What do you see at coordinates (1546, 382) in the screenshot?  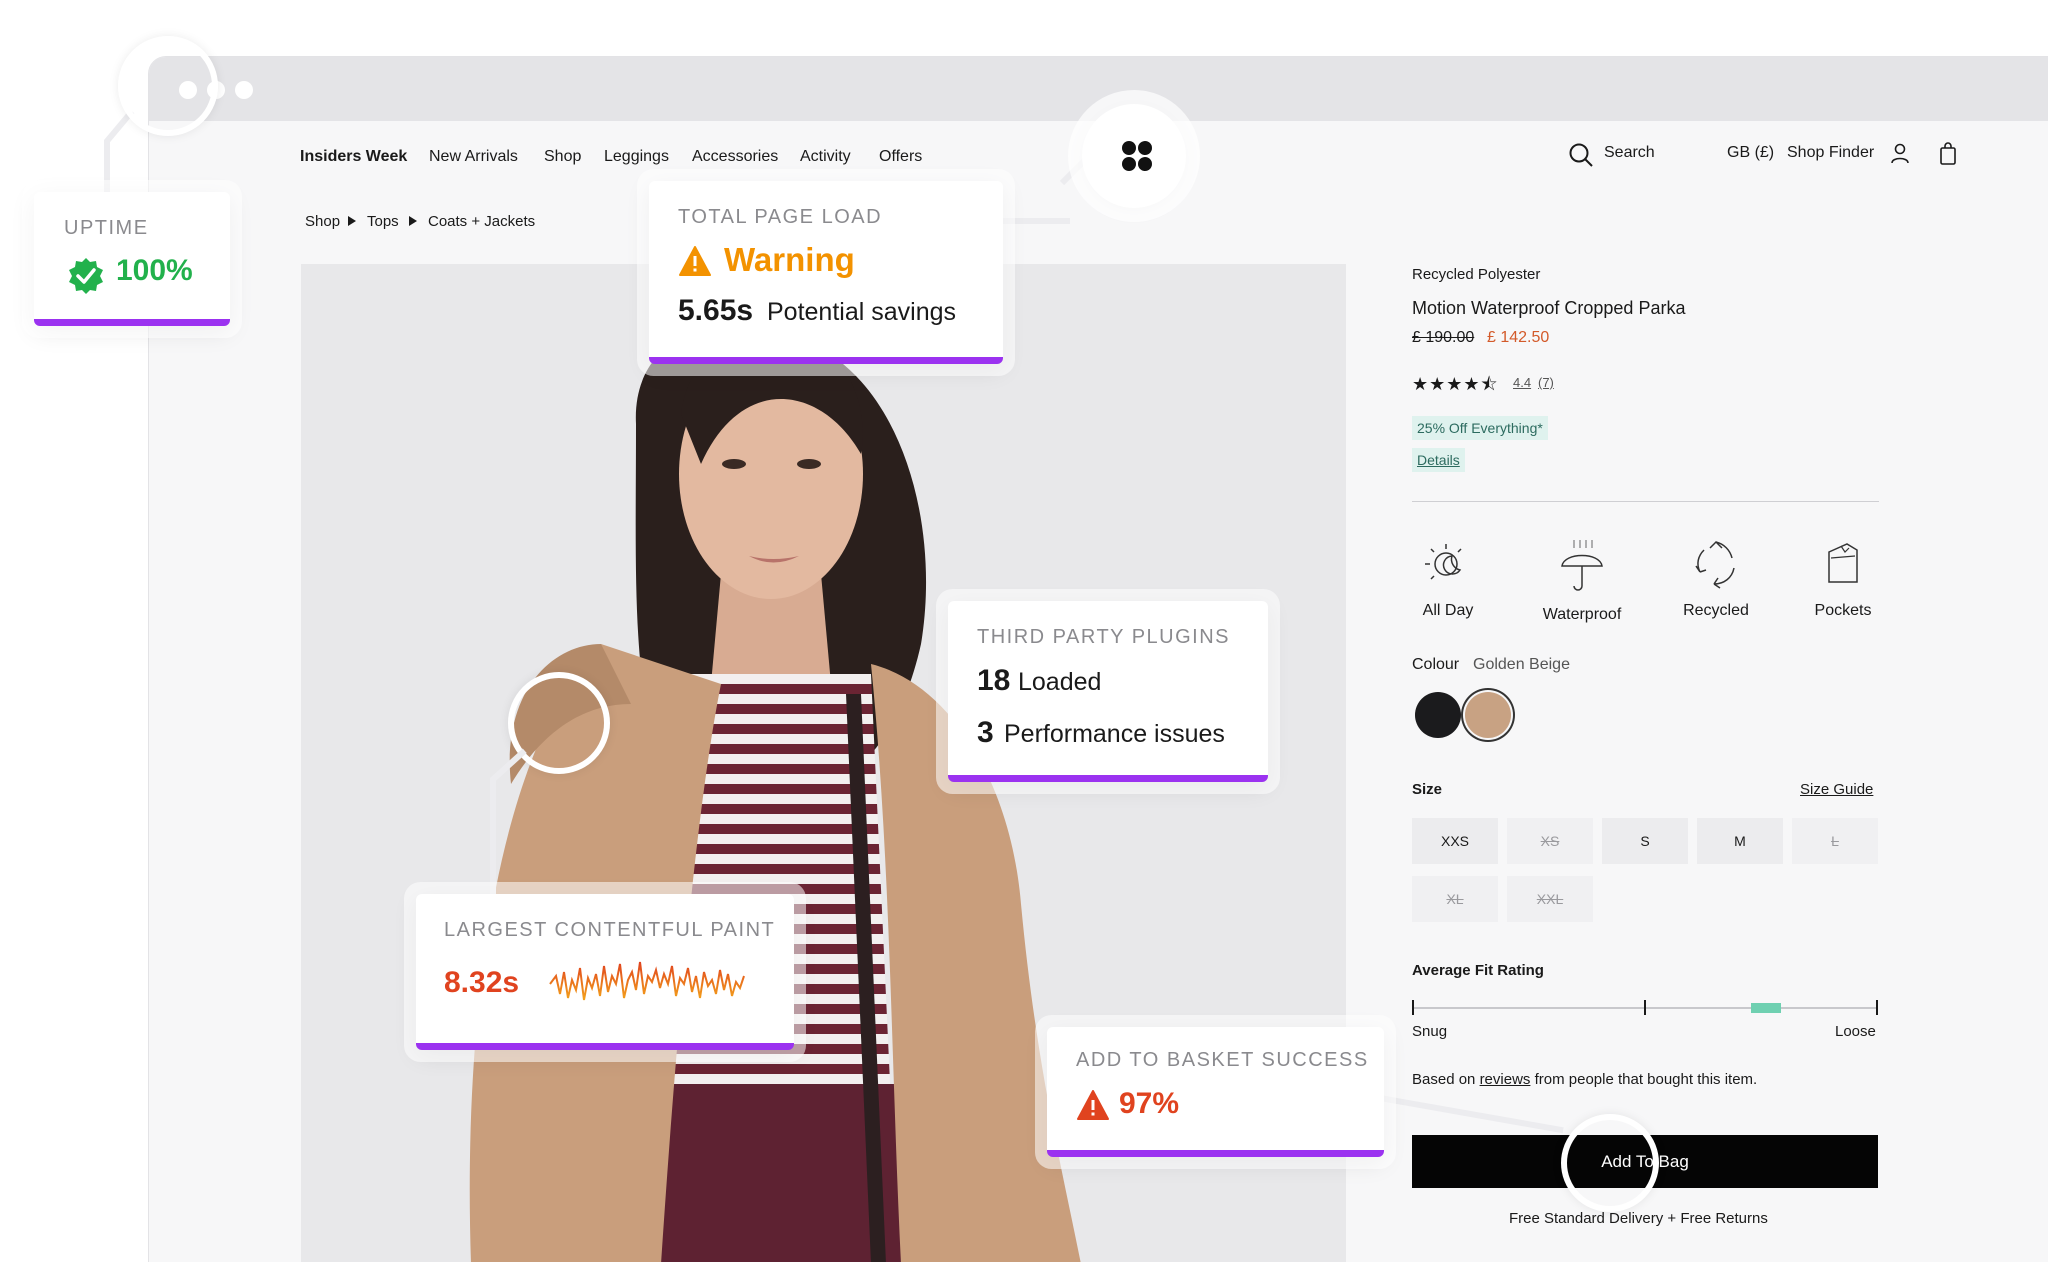 I see `rating-count: (7)` at bounding box center [1546, 382].